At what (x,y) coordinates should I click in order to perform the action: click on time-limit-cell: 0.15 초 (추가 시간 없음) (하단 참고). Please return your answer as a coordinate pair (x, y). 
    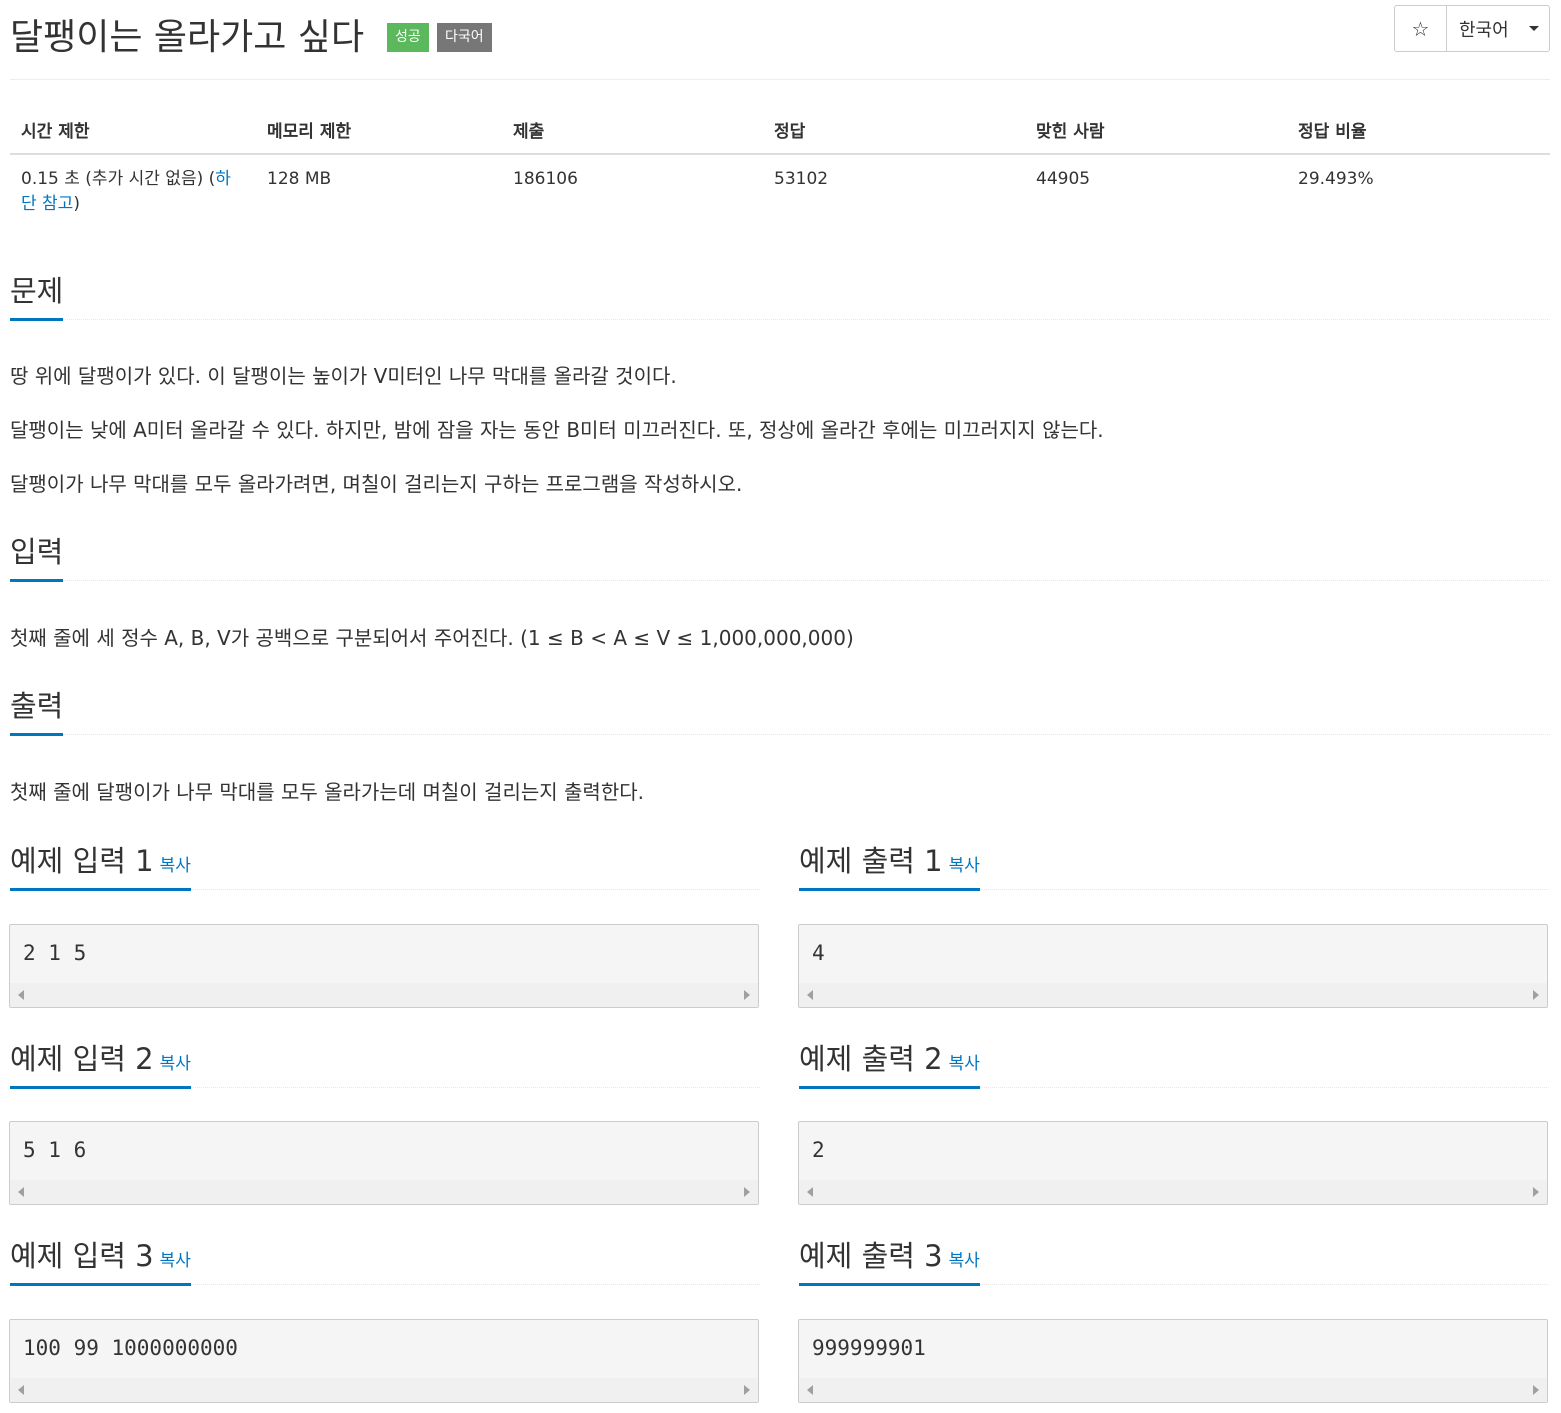
    Looking at the image, I should click on (133, 185).